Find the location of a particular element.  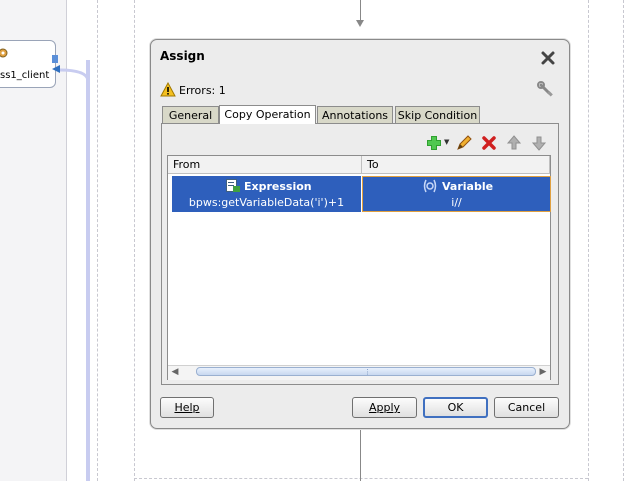

add-dropdown-chevron-icon: ▼ is located at coordinates (446, 142).